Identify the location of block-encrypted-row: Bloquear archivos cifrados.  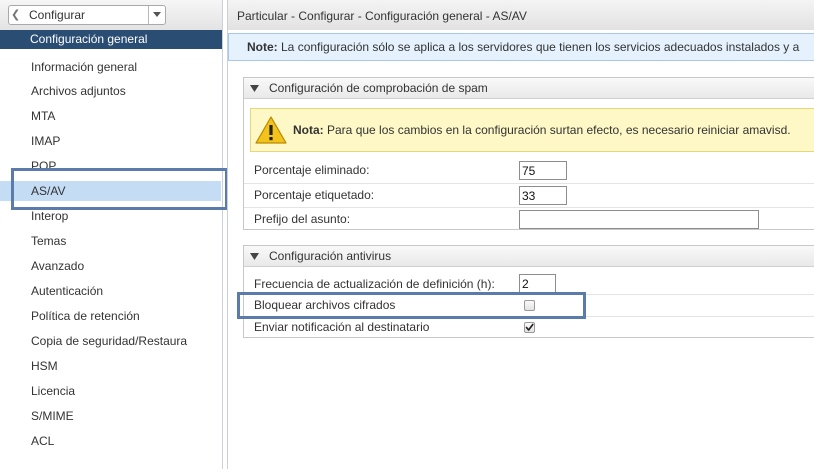
(529, 305).